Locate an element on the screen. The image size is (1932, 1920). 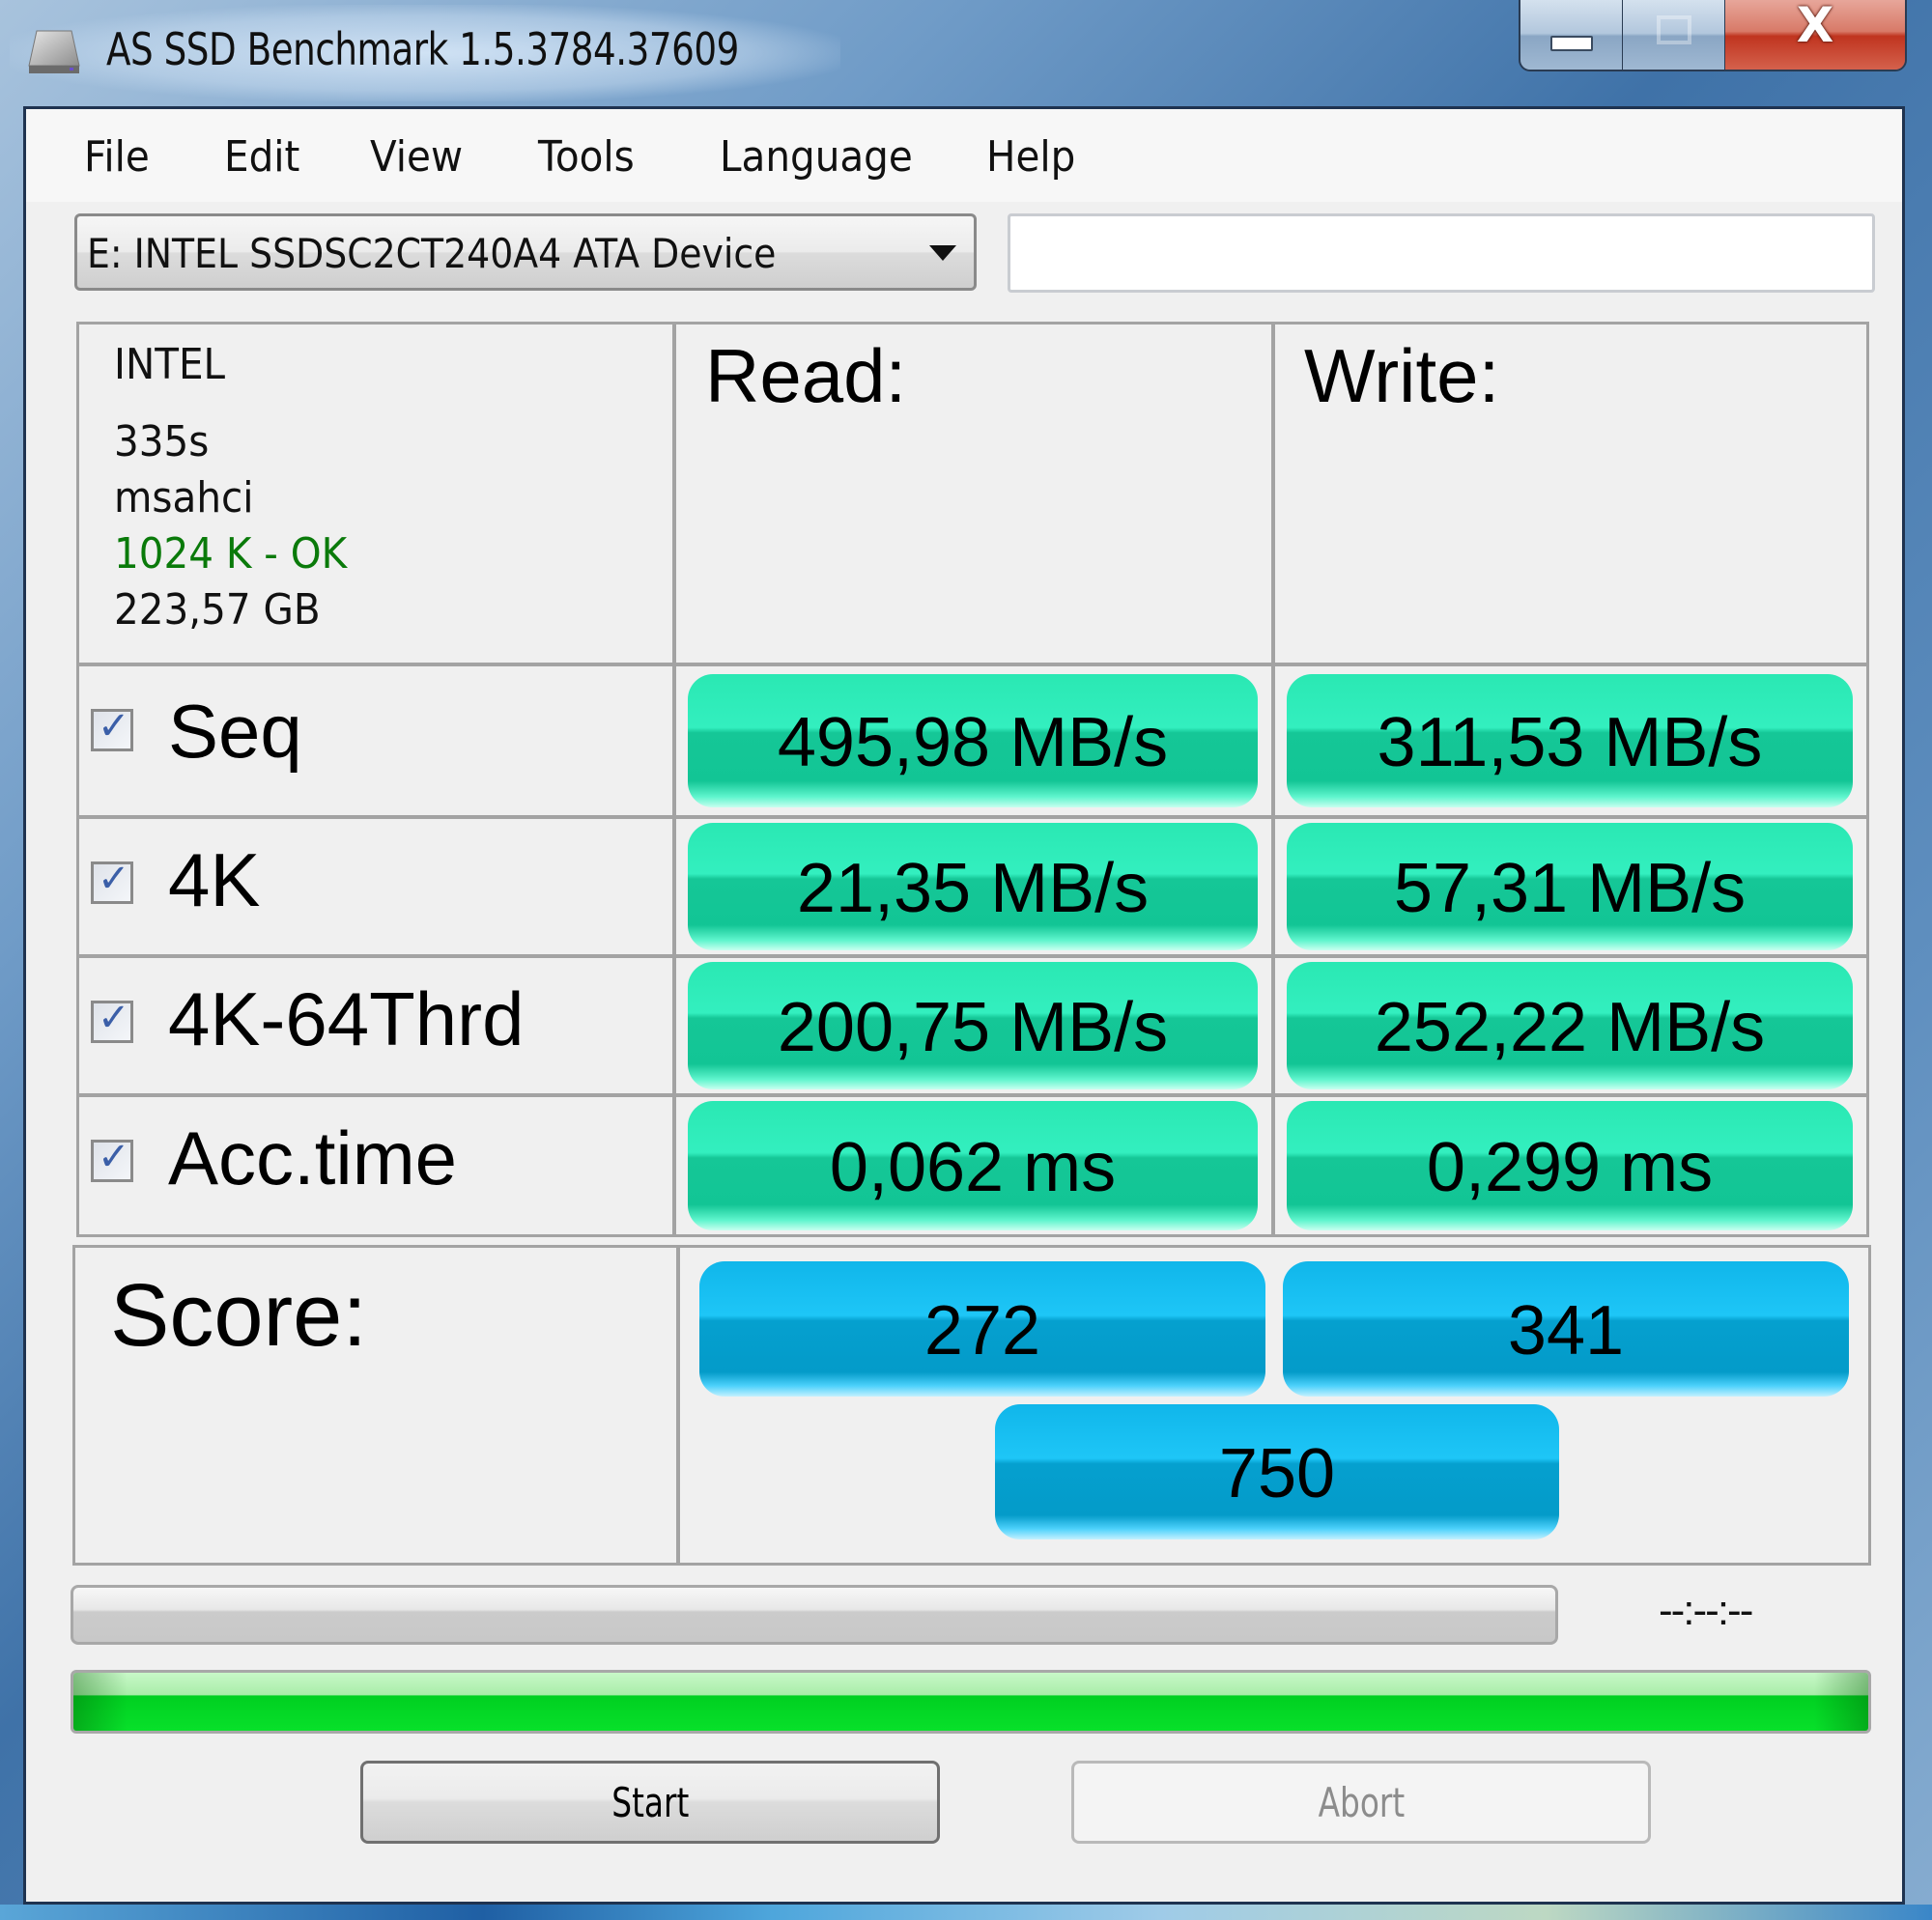
read-score: 272 is located at coordinates (982, 1329).